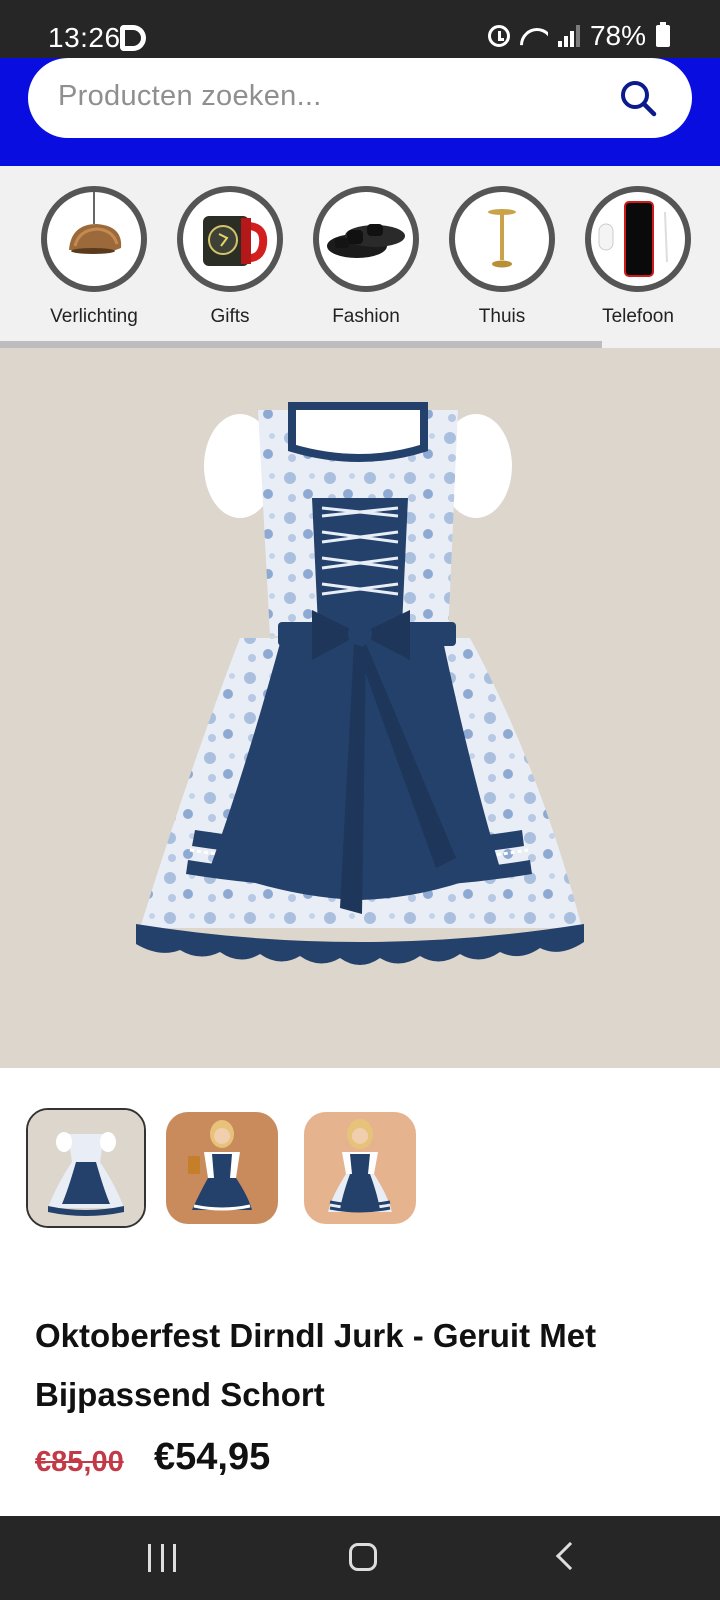 The width and height of the screenshot is (720, 1600). What do you see at coordinates (94, 239) in the screenshot?
I see `pendant-lamp-icon` at bounding box center [94, 239].